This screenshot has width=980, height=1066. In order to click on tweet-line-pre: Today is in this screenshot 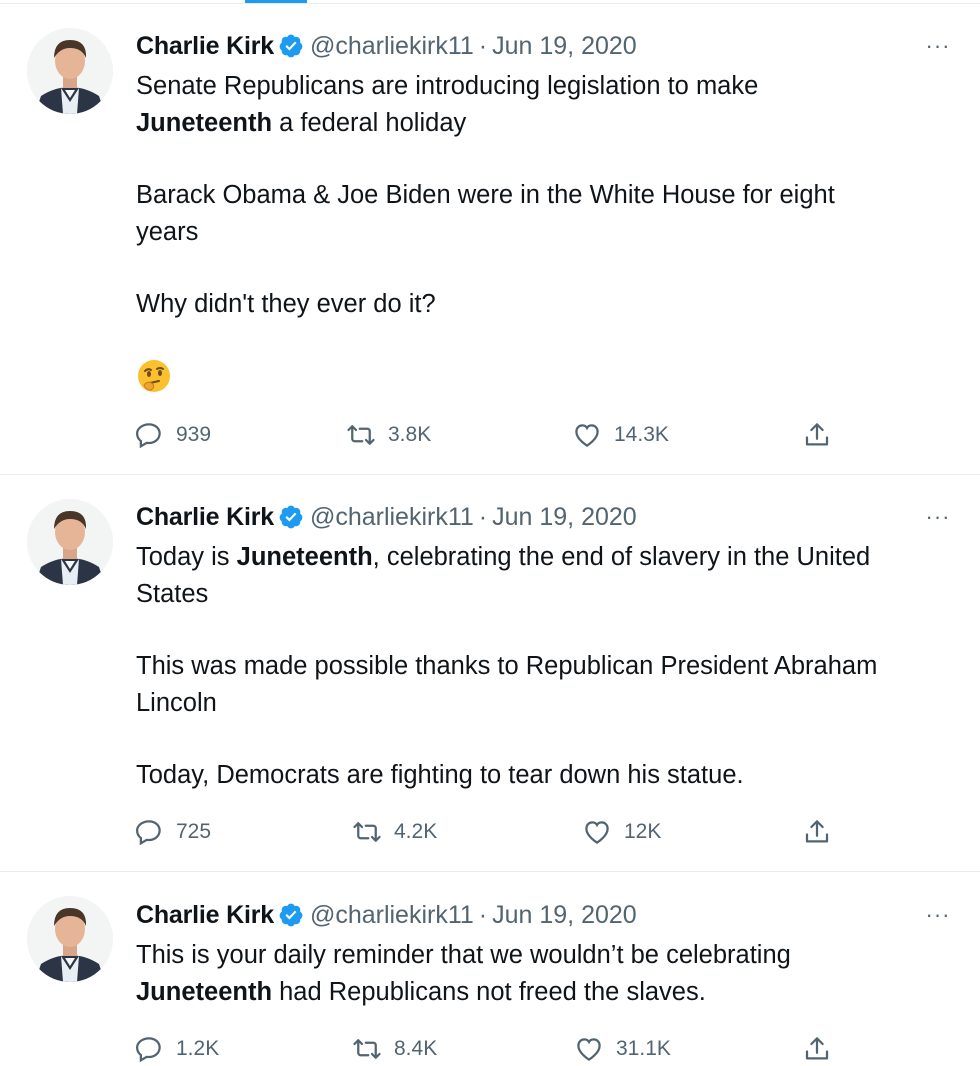, I will do `click(186, 557)`.